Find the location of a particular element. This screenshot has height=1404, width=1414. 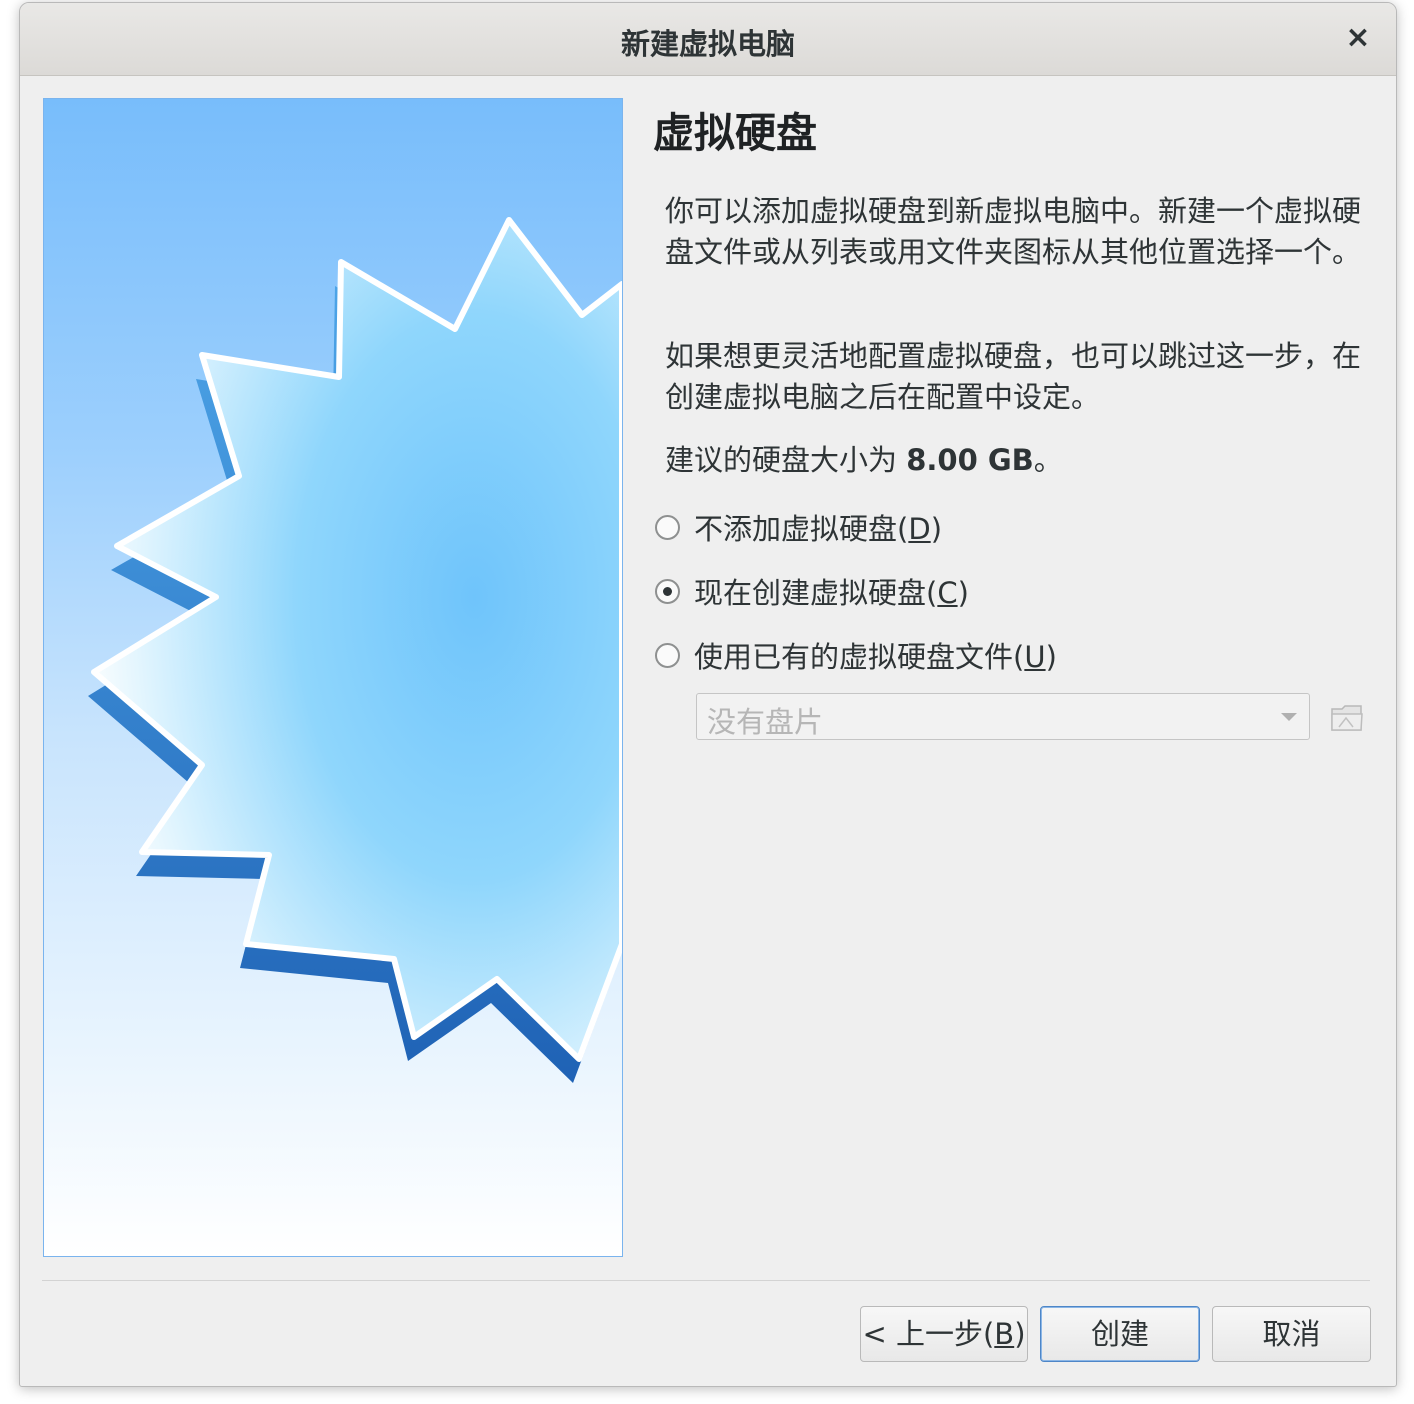

radio-existing-disk-text: 使用已有的虚拟硬盘文件 is located at coordinates (854, 657).